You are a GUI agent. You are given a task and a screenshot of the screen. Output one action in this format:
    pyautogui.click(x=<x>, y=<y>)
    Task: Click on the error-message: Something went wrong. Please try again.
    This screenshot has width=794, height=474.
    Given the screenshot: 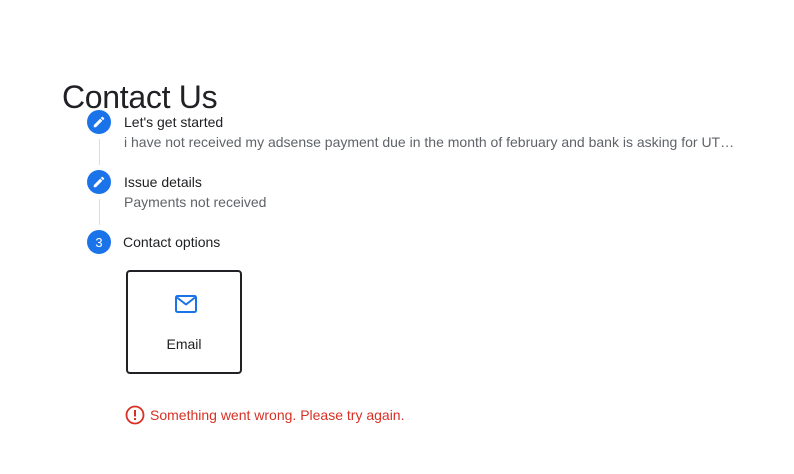 What is the action you would take?
    pyautogui.click(x=264, y=415)
    